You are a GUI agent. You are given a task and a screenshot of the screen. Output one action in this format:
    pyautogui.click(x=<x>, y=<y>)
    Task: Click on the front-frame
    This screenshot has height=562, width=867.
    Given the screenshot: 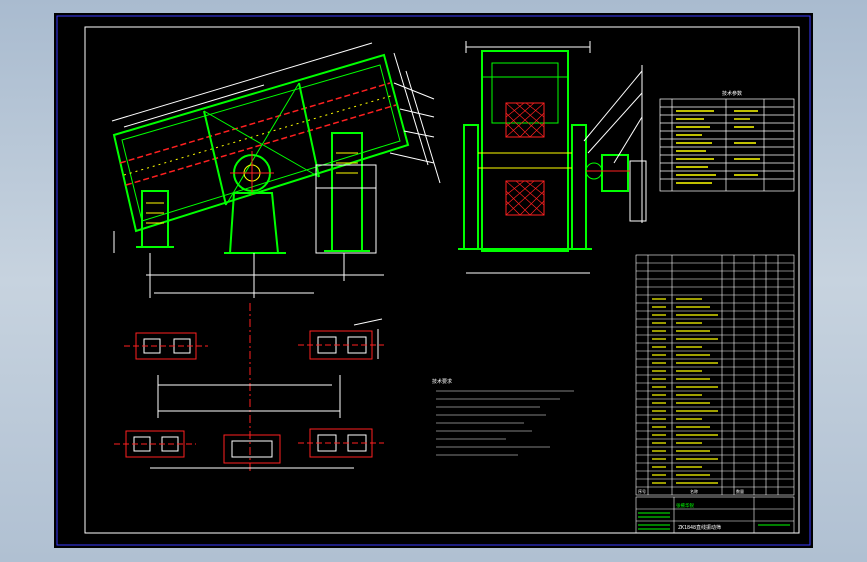 What is the action you would take?
    pyautogui.click(x=525, y=151)
    